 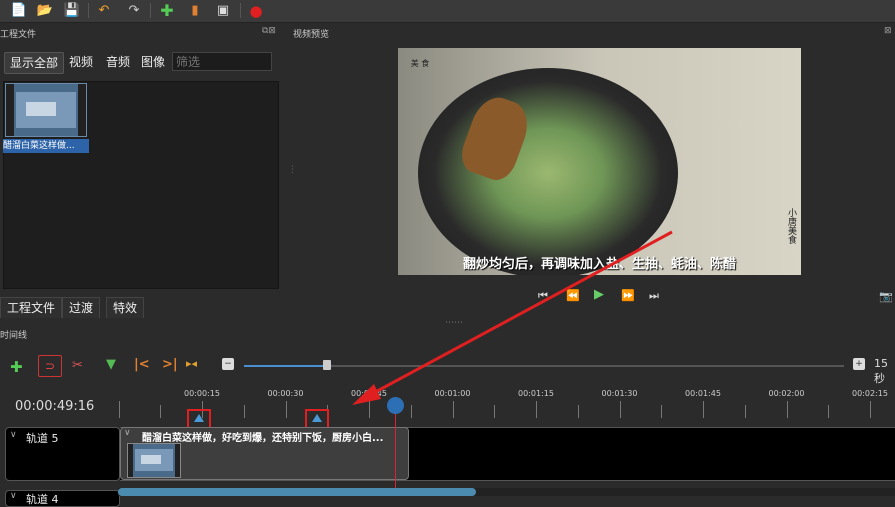 What do you see at coordinates (223, 10) in the screenshot?
I see `export-video-icon: ▣` at bounding box center [223, 10].